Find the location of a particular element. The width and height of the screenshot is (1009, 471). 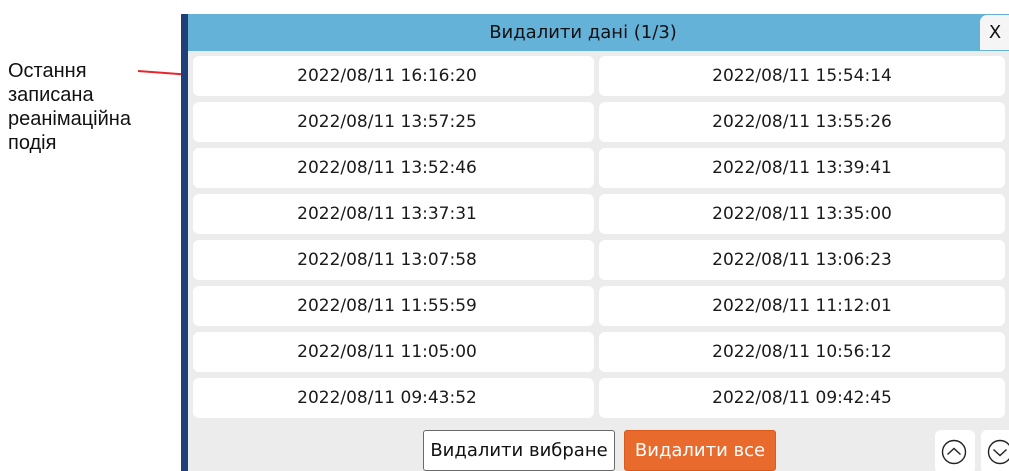

dialog-title: Видалити дані (1/3) is located at coordinates (583, 32).